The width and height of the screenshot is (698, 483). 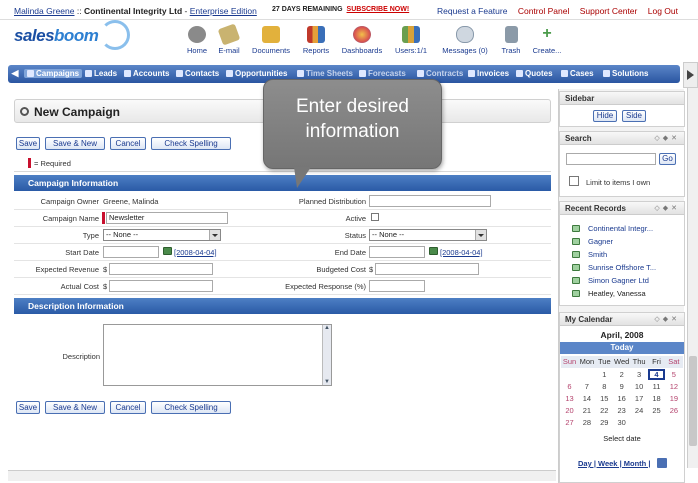 What do you see at coordinates (662, 463) in the screenshot?
I see `calendar-icon` at bounding box center [662, 463].